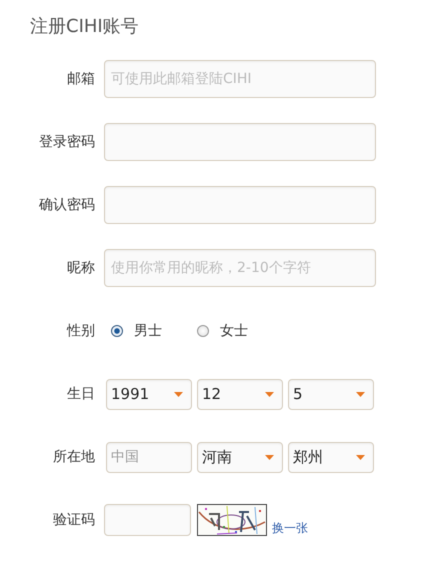 Image resolution: width=444 pixels, height=581 pixels. Describe the element at coordinates (234, 331) in the screenshot. I see `radio-label: 女士` at that location.